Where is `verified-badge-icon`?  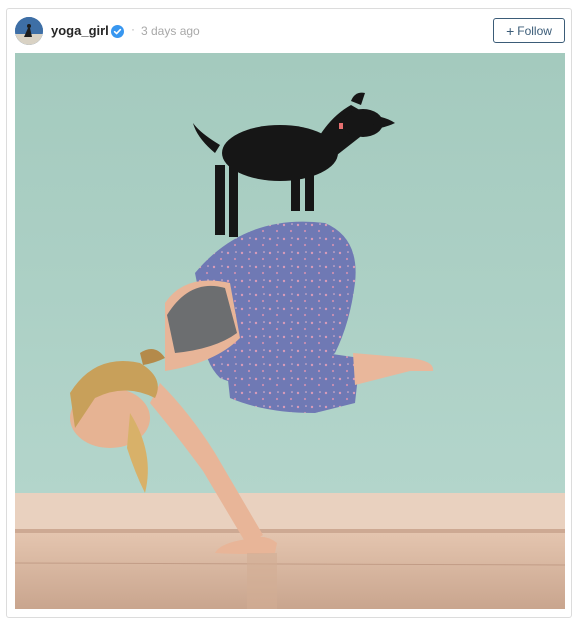 verified-badge-icon is located at coordinates (117, 31).